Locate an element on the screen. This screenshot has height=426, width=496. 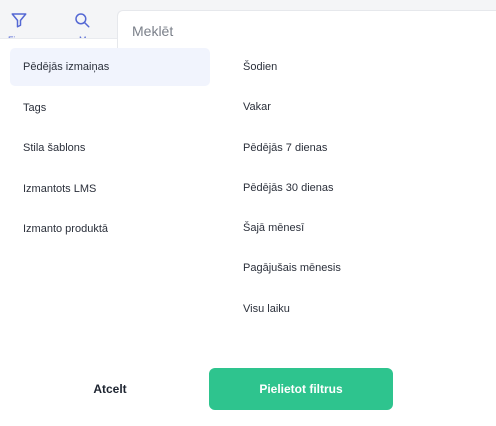
category-recent-changes: Pēdējās izmaiņas is located at coordinates (110, 67).